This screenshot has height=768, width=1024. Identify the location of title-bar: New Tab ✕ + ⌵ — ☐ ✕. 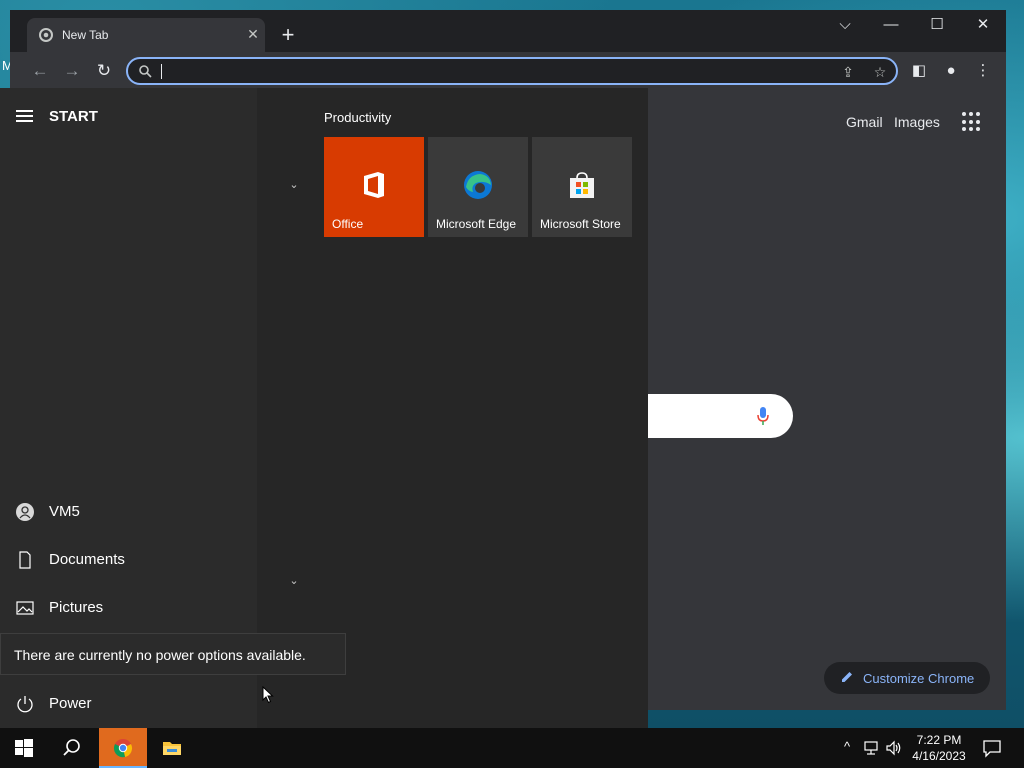
(508, 31).